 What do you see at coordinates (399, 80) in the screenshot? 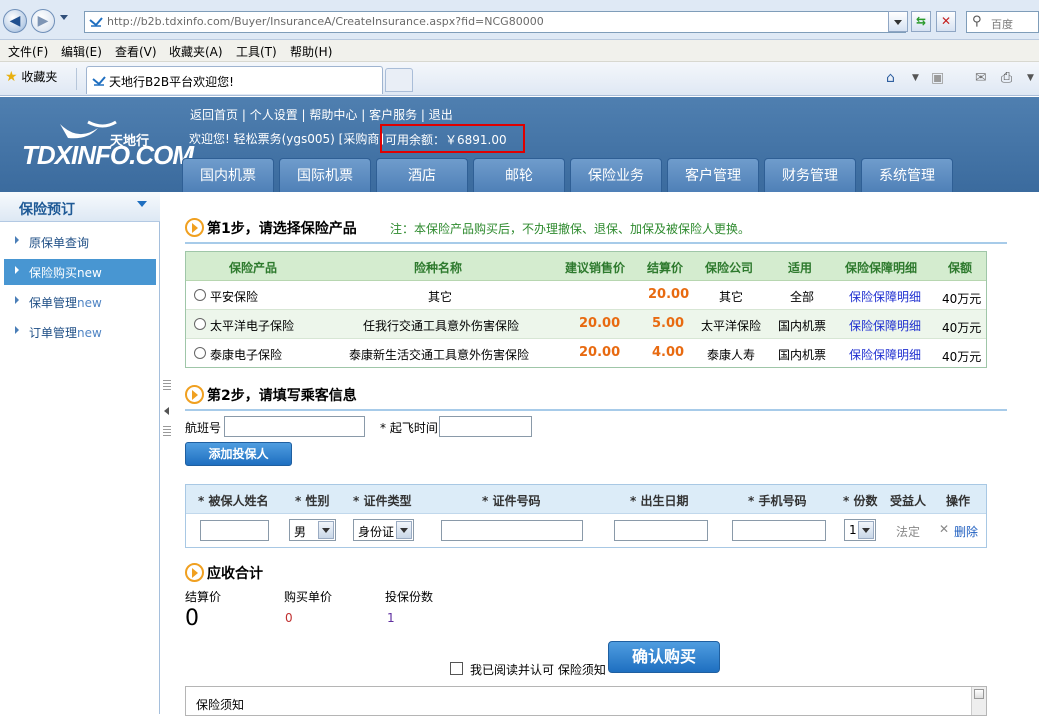
I see `new-tab-button` at bounding box center [399, 80].